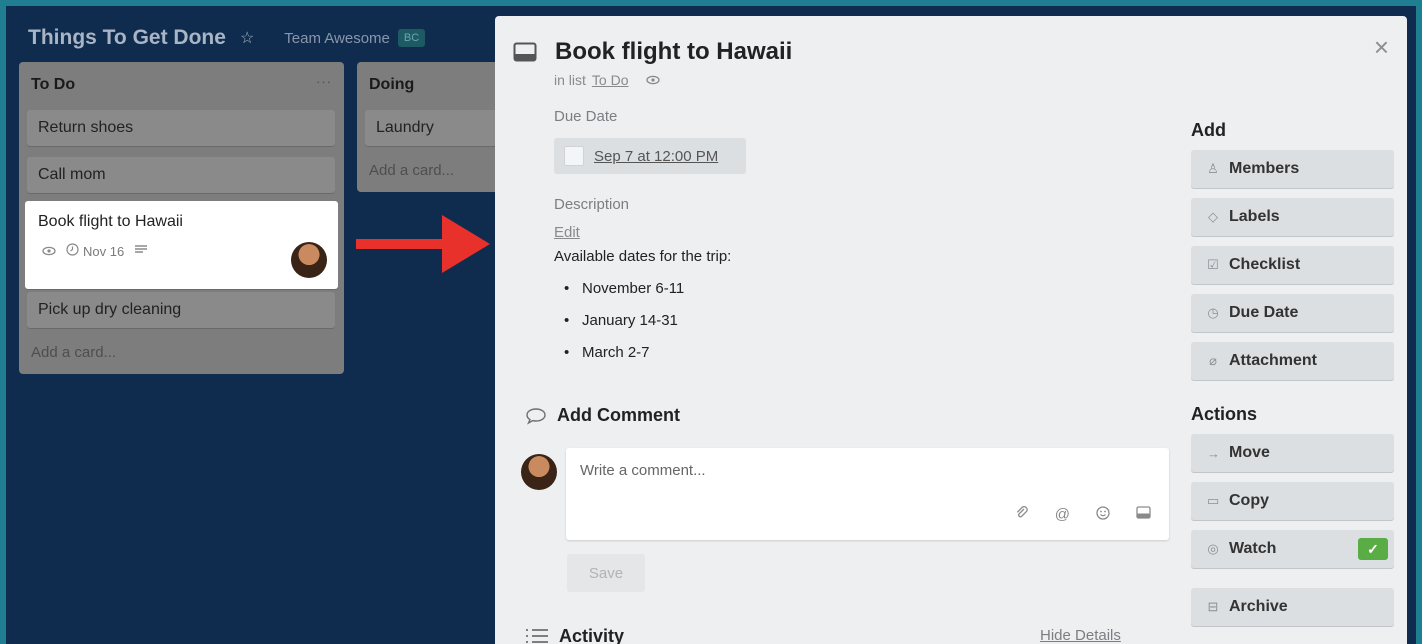 The height and width of the screenshot is (644, 1422). Describe the element at coordinates (104, 251) in the screenshot. I see `due-badge: Nov 16` at that location.